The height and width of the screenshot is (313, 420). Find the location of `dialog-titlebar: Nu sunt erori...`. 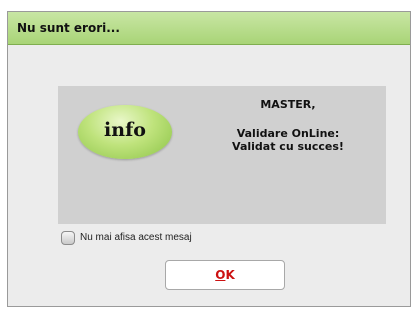

dialog-titlebar: Nu sunt erori... is located at coordinates (209, 28).